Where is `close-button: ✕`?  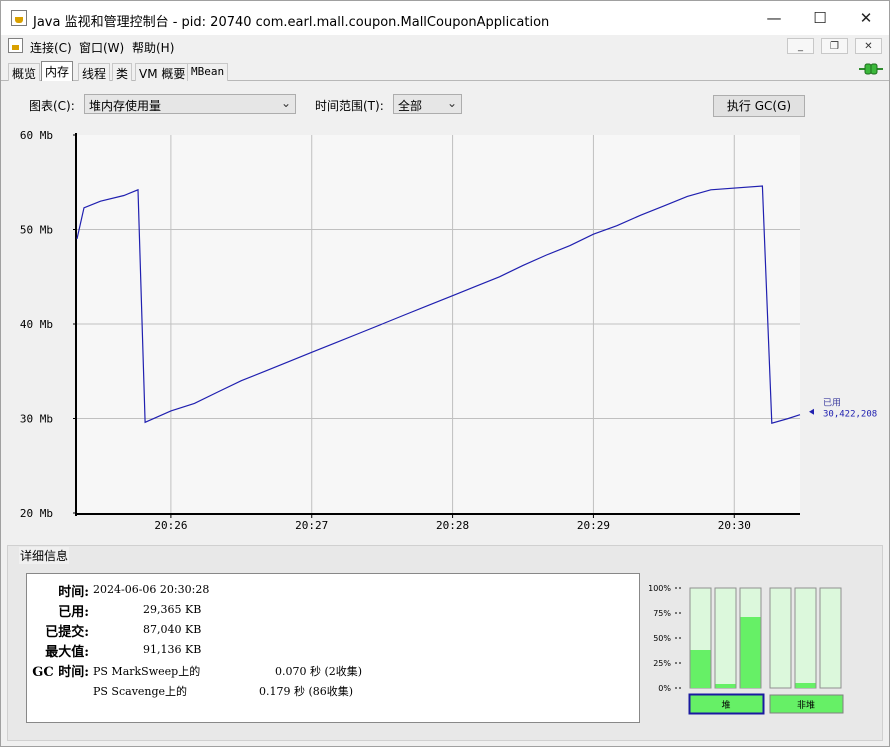 close-button: ✕ is located at coordinates (866, 18).